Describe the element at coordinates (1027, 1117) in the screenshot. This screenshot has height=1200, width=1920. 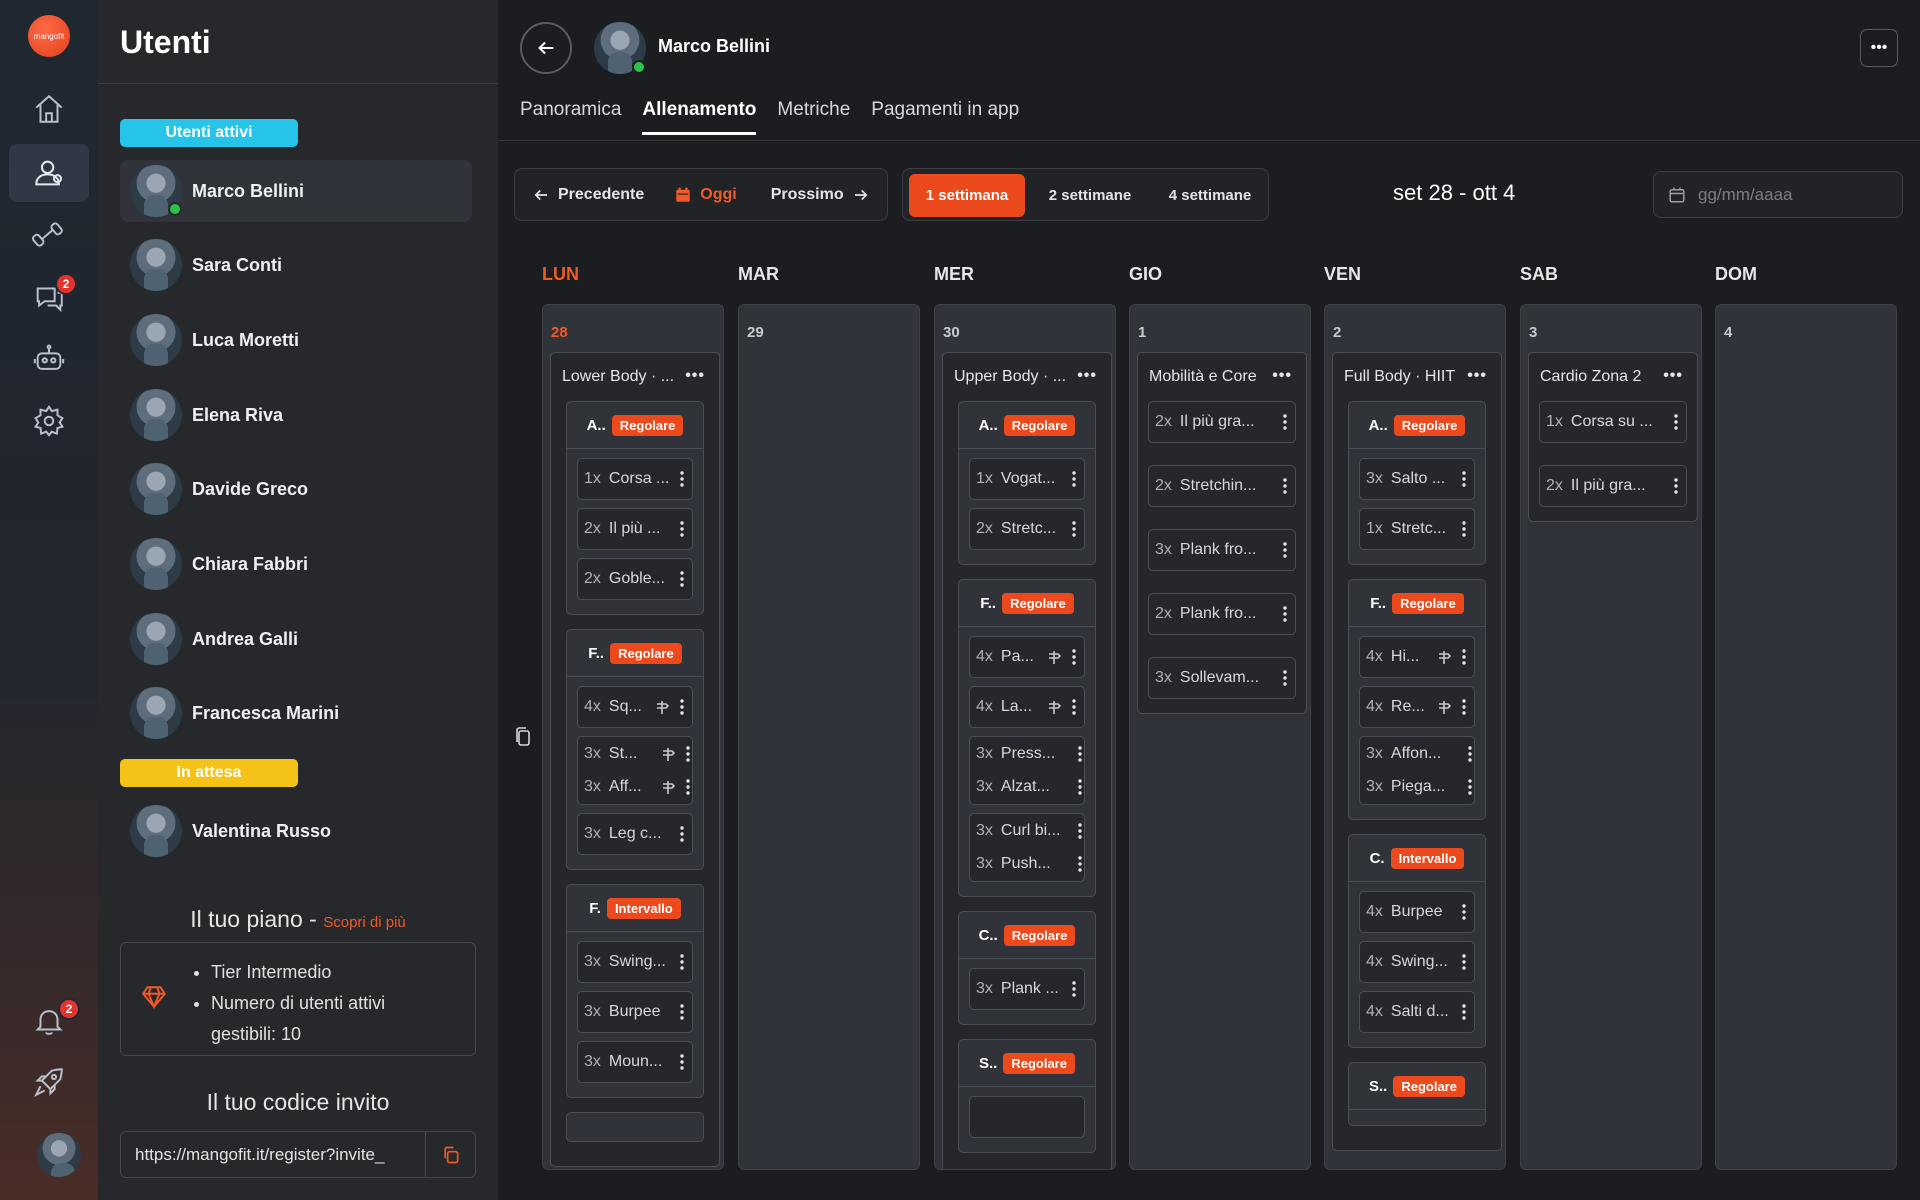
I see `exercise-item` at that location.